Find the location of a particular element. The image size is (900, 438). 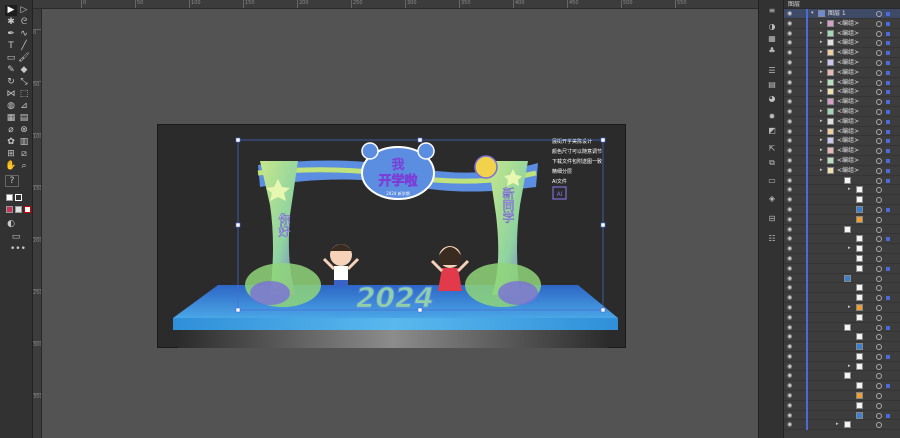

graphic-styles-icon: ◩ is located at coordinates (772, 130).